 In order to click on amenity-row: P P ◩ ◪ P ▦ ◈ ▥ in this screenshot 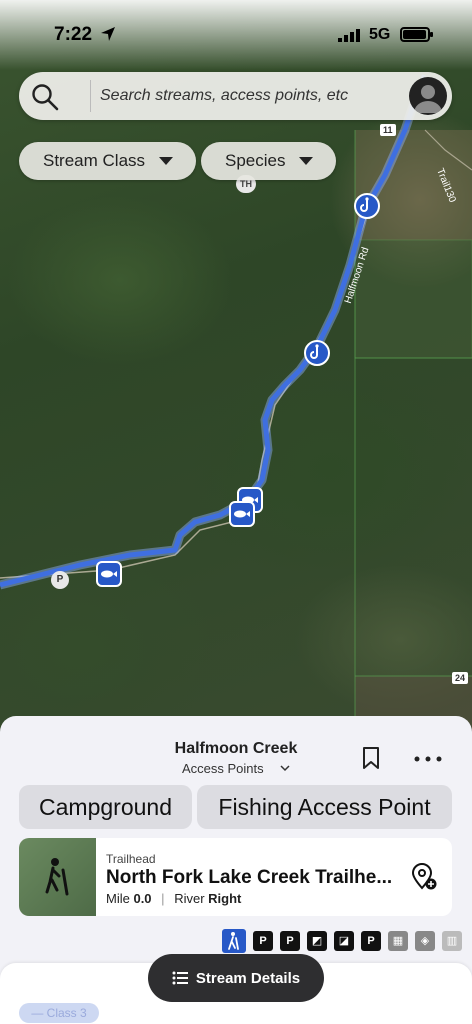, I will do `click(342, 941)`.